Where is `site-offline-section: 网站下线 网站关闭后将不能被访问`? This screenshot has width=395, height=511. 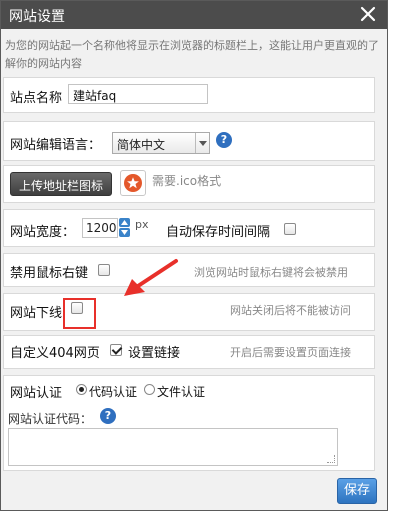 site-offline-section: 网站下线 网站关闭后将不能被访问 is located at coordinates (189, 312).